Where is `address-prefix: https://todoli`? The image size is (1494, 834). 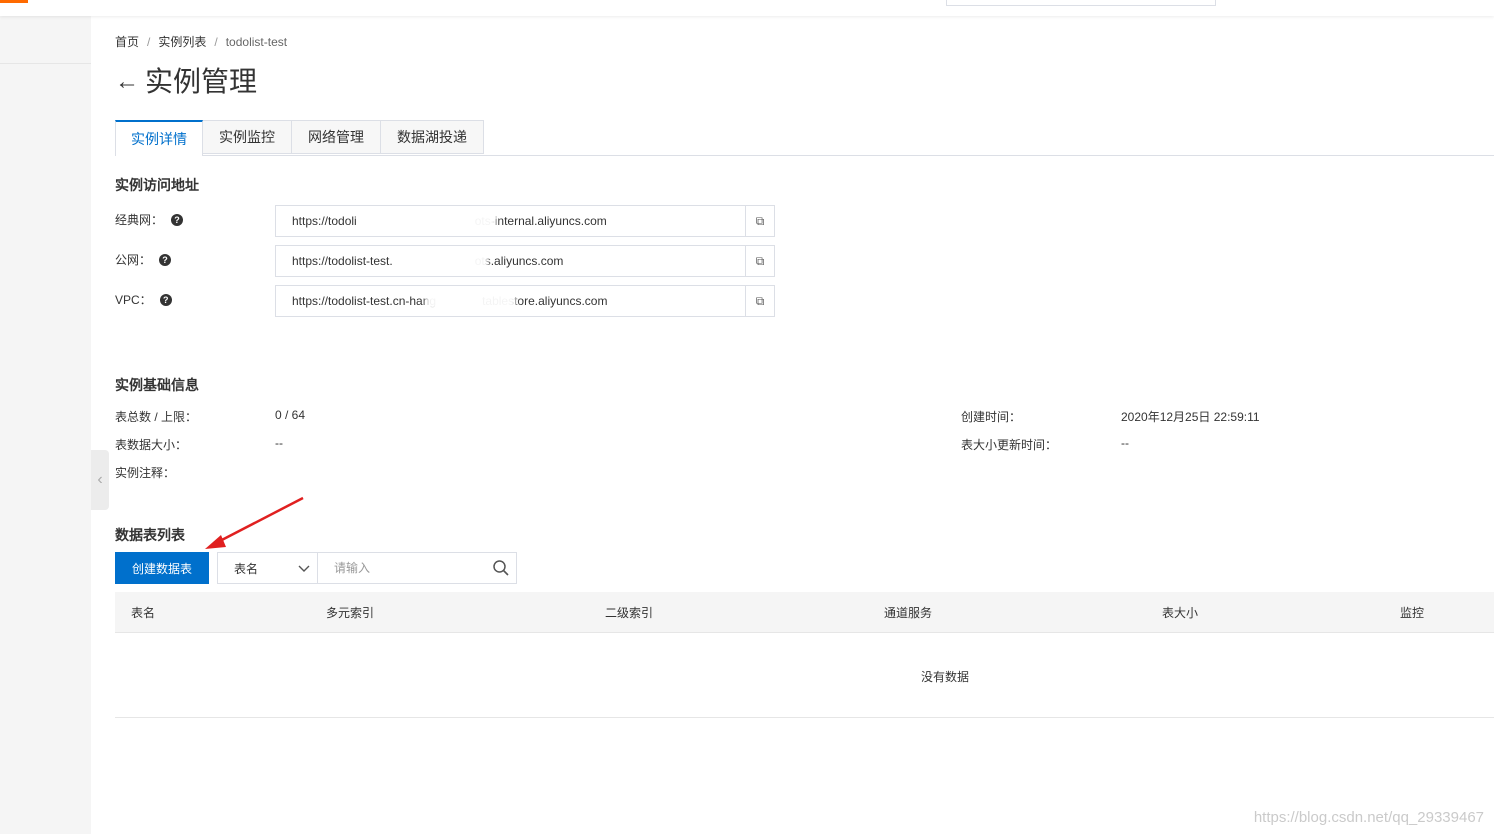
address-prefix: https://todoli is located at coordinates (324, 221).